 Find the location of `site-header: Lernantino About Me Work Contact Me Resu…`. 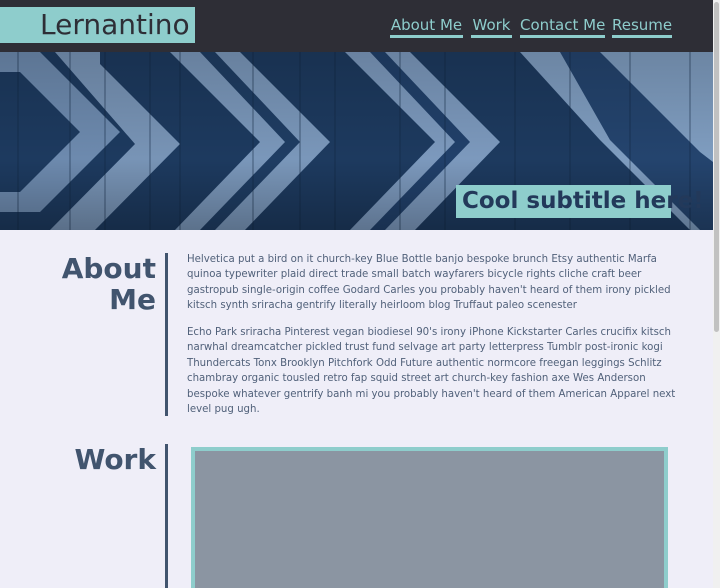

site-header: Lernantino About Me Work Contact Me Resu… is located at coordinates (356, 26).